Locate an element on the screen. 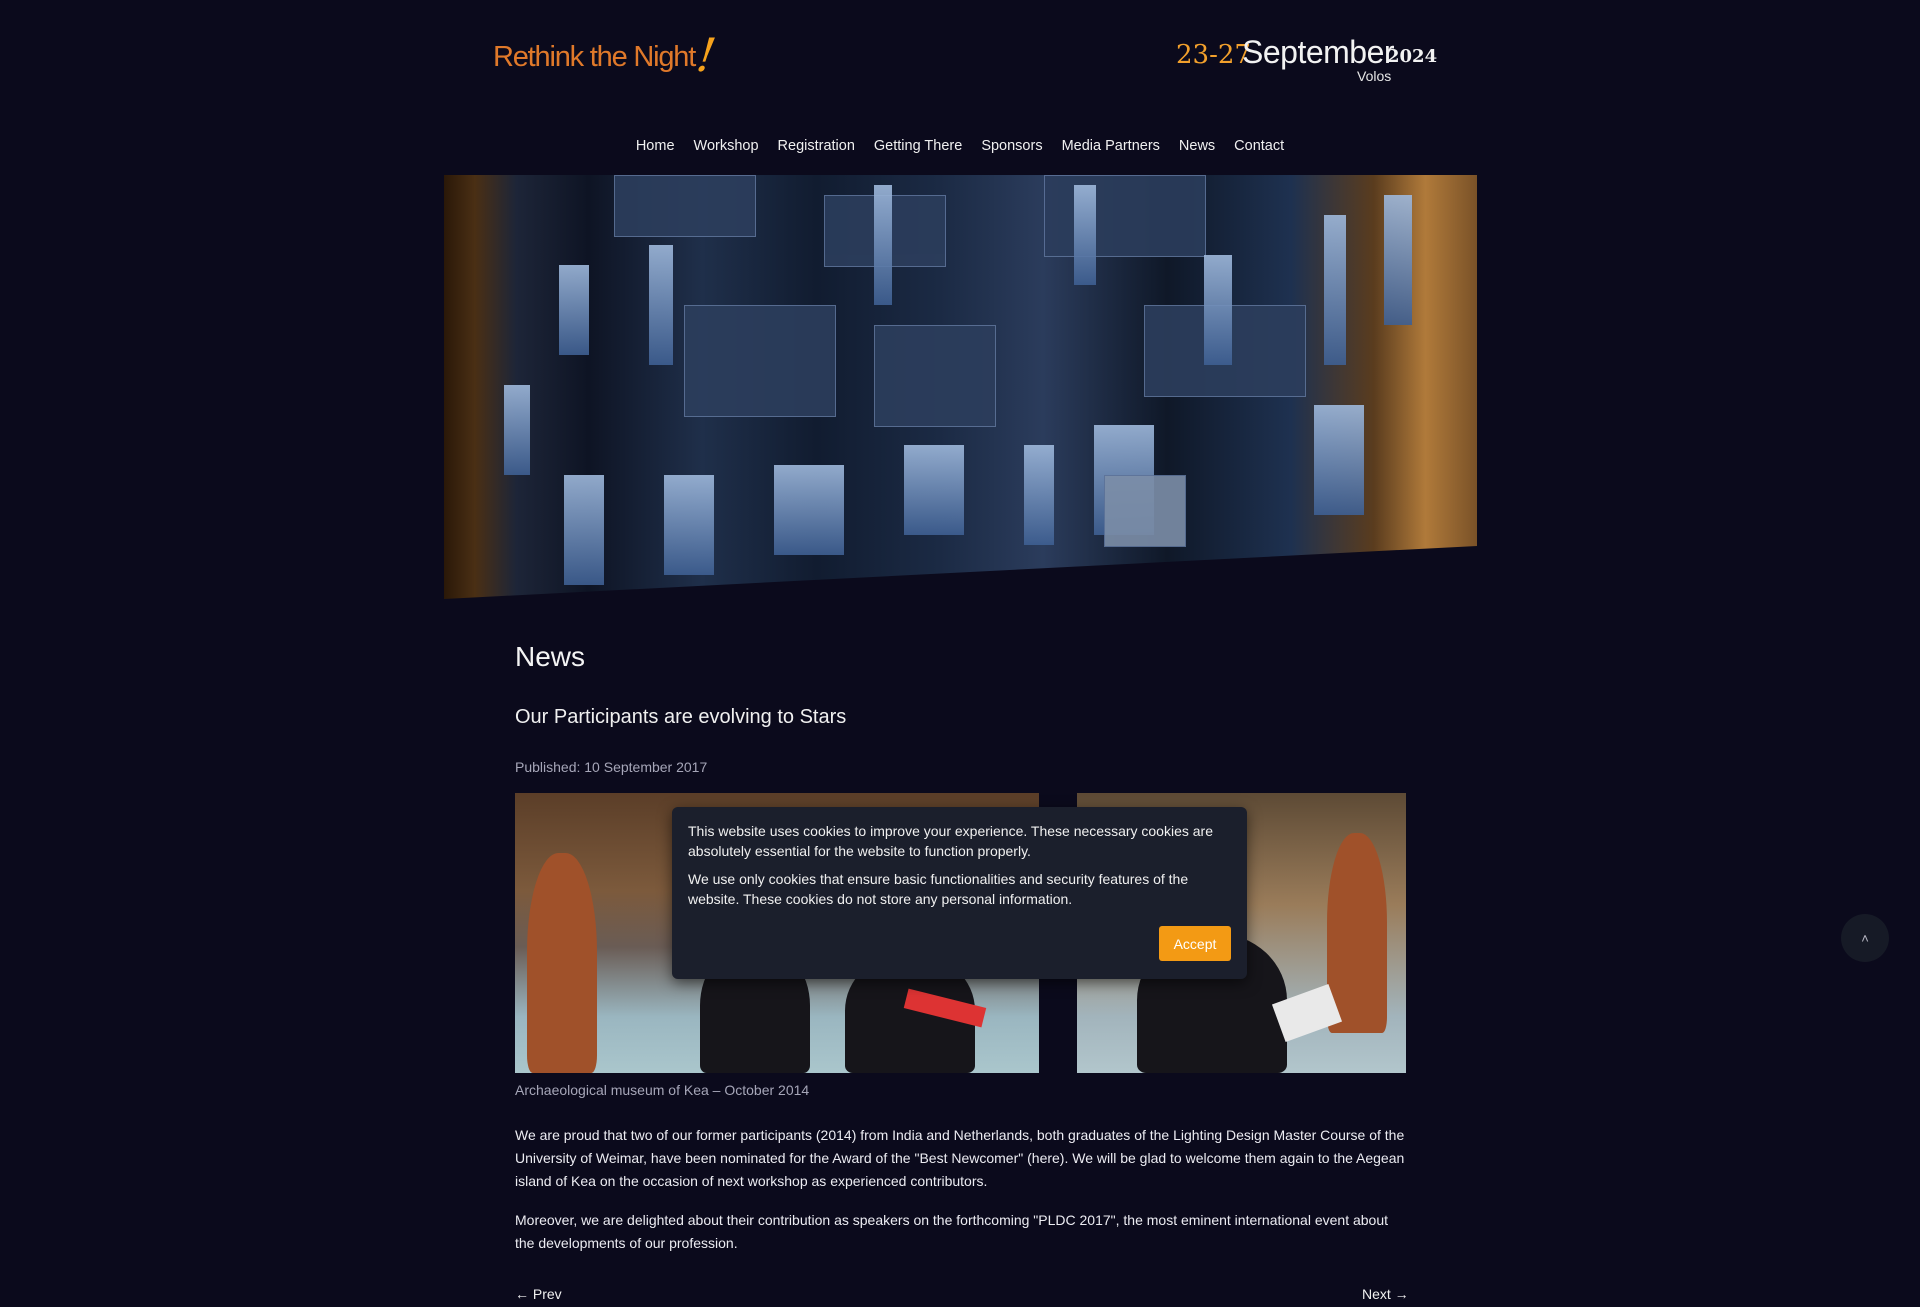 Image resolution: width=1920 pixels, height=1307 pixels. page-title: News is located at coordinates (550, 656).